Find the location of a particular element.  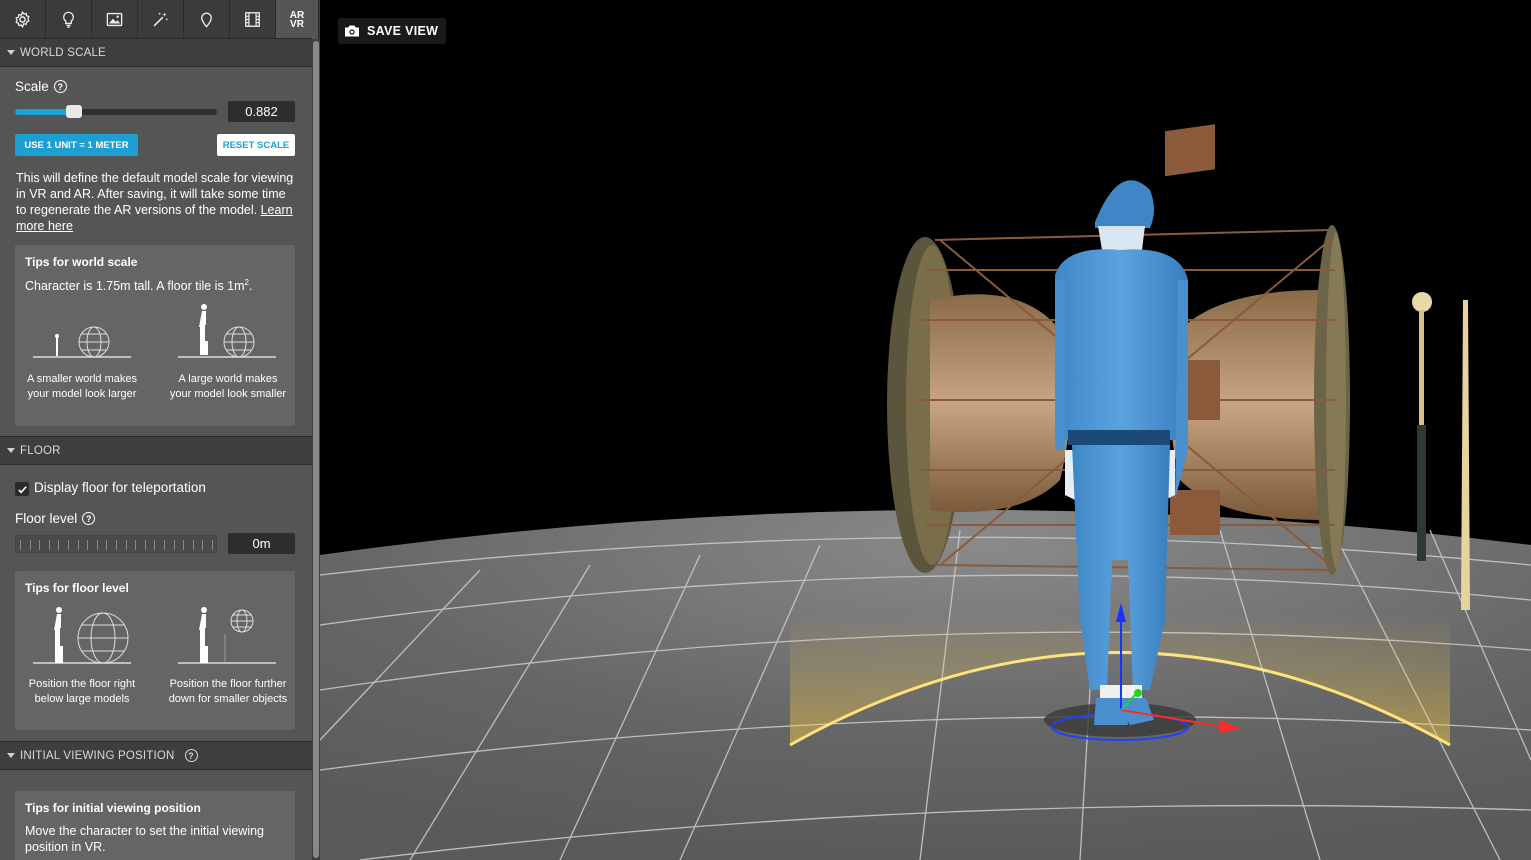

film-icon is located at coordinates (252, 19).